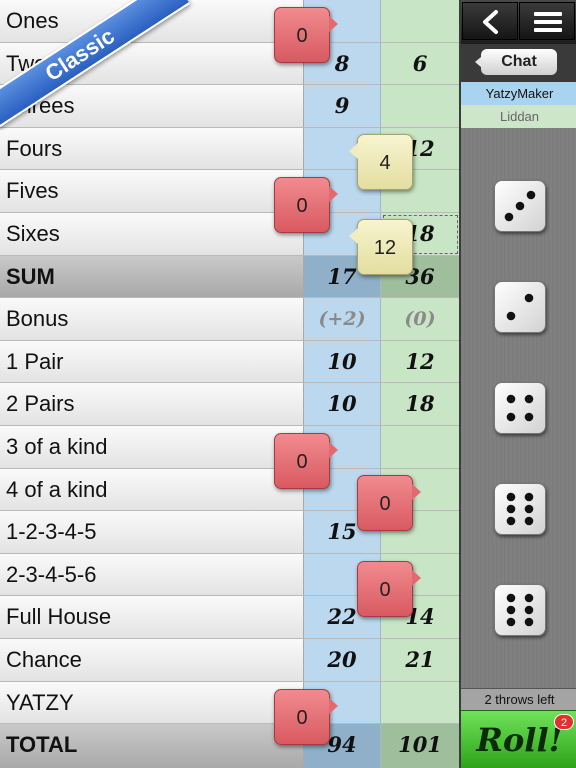 This screenshot has height=768, width=576. I want to click on row-label: Fives, so click(152, 191).